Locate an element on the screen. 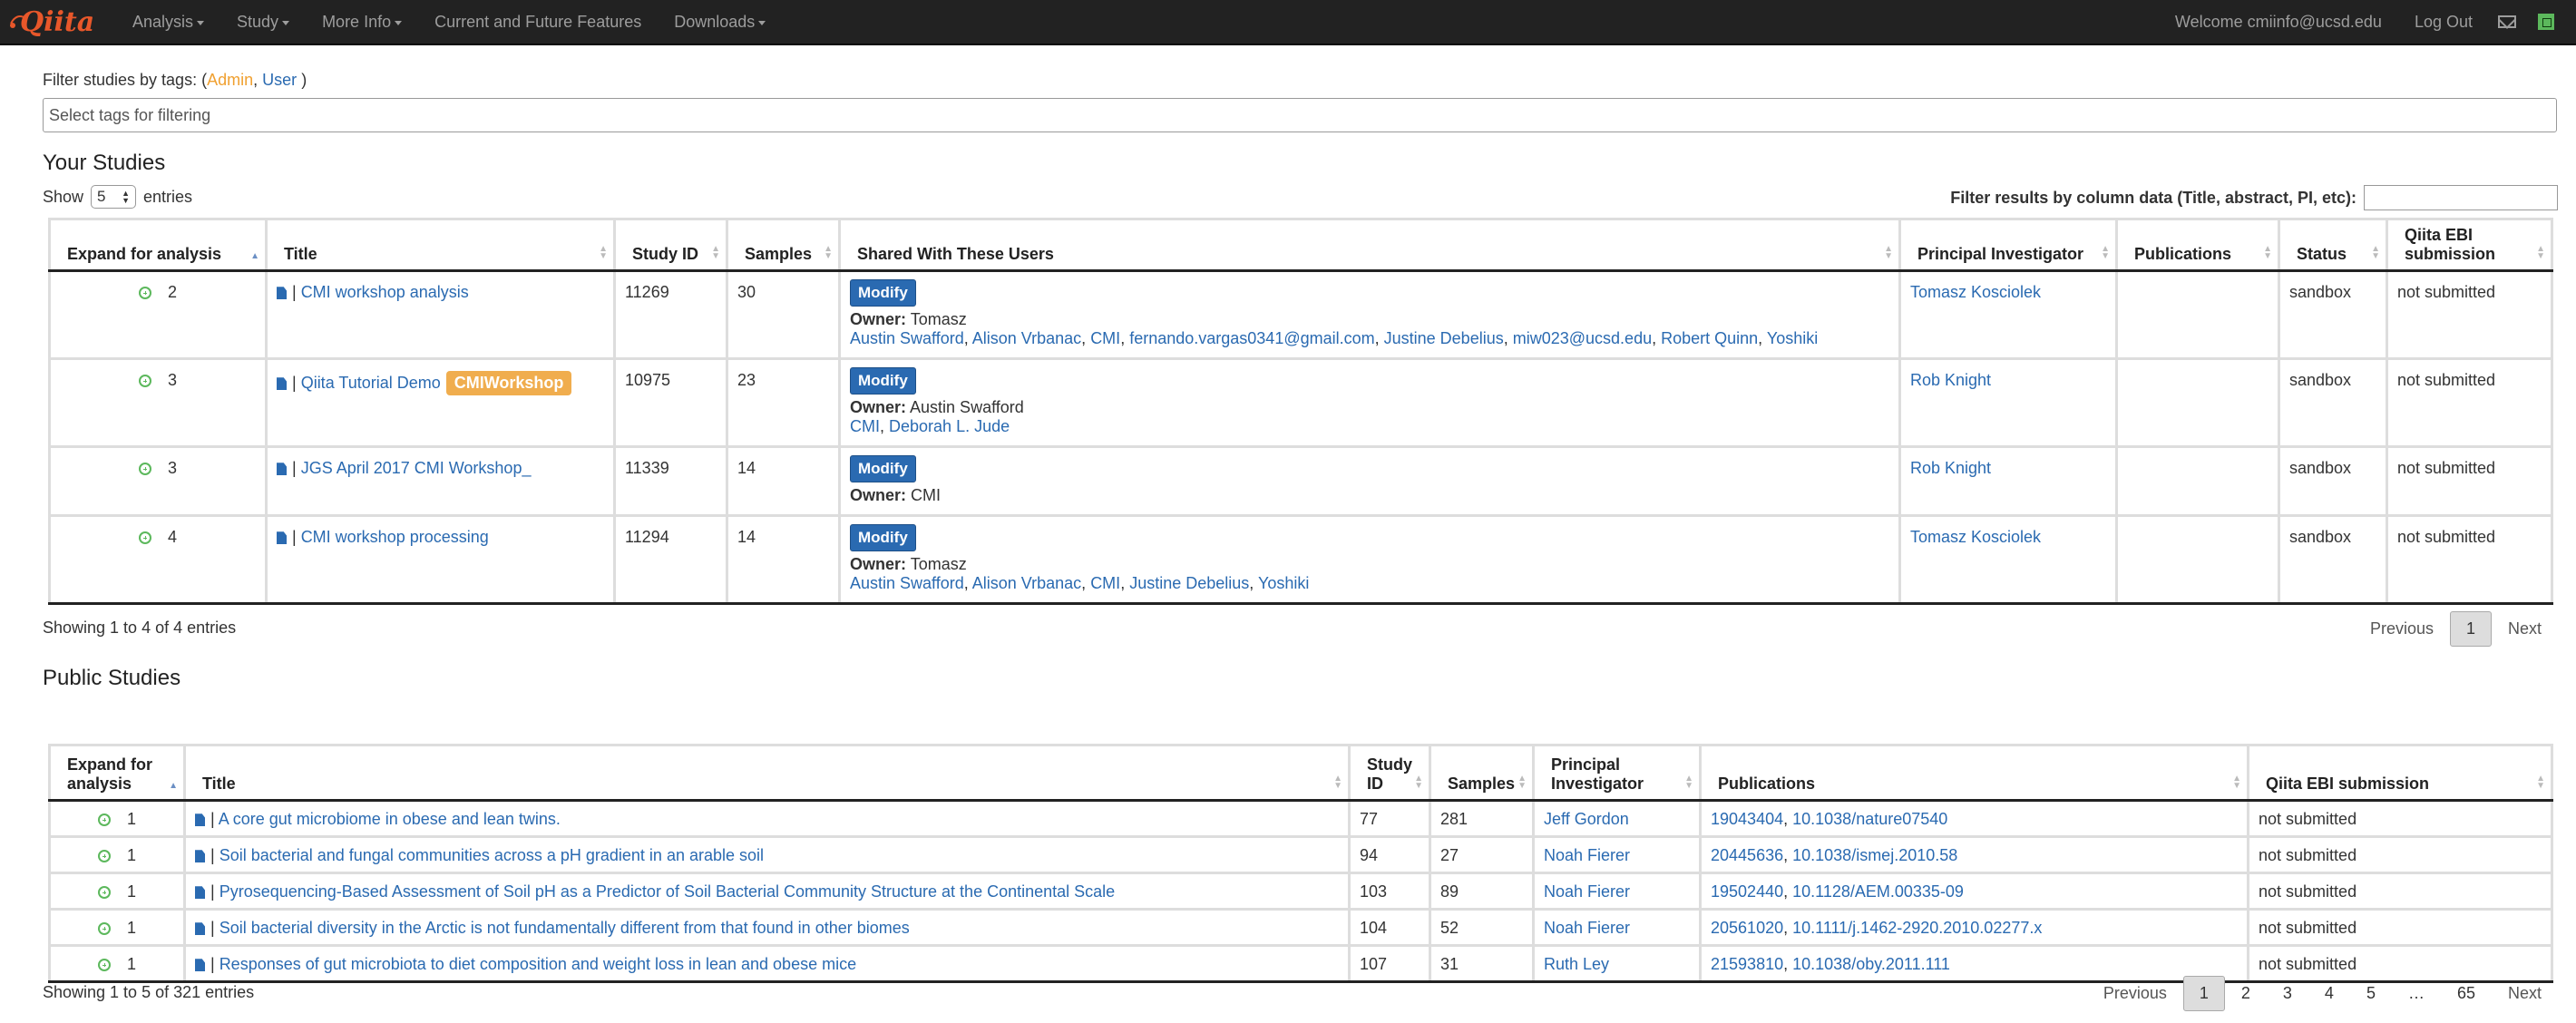  study-title-link: CMI workshop processing is located at coordinates (395, 537).